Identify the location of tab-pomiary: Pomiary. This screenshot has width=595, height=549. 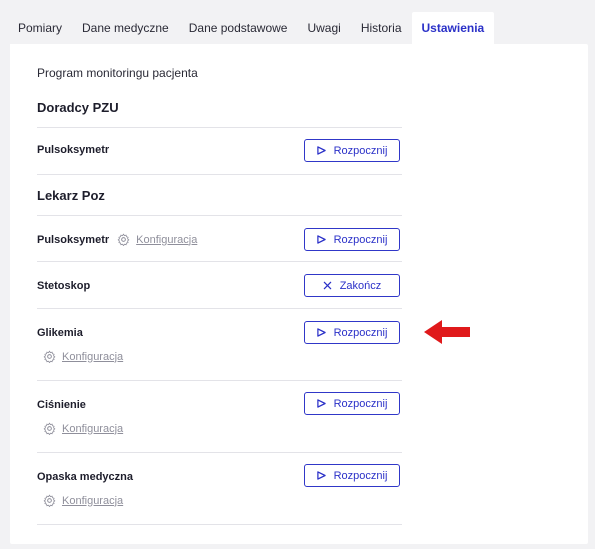
(40, 28).